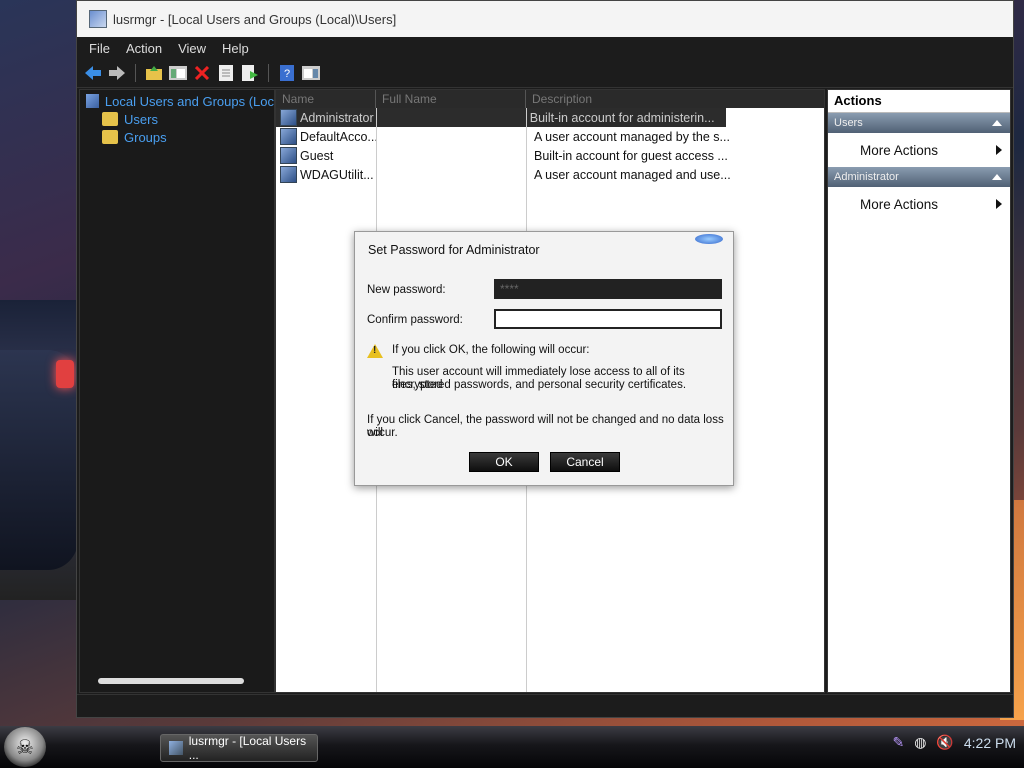 Image resolution: width=1024 pixels, height=768 pixels. I want to click on properties-icon, so click(226, 73).